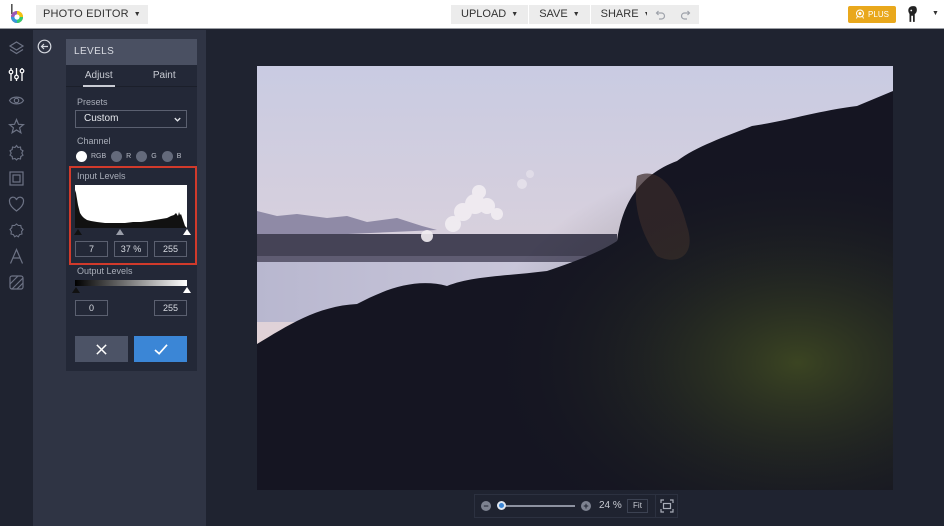 The height and width of the screenshot is (526, 944). What do you see at coordinates (105, 271) in the screenshot?
I see `output-levels-label: Output Levels` at bounding box center [105, 271].